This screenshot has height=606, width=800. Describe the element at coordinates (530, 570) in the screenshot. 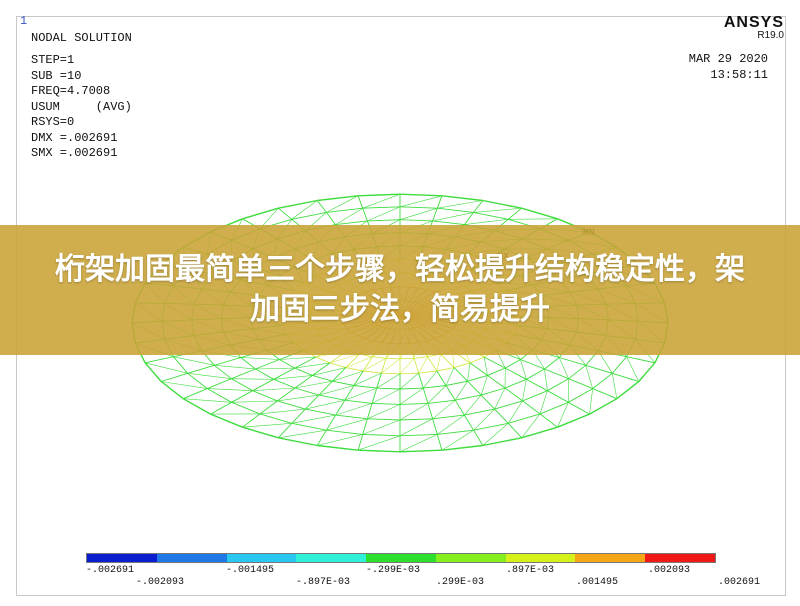

I see `legend-top-label: .897E-03` at that location.